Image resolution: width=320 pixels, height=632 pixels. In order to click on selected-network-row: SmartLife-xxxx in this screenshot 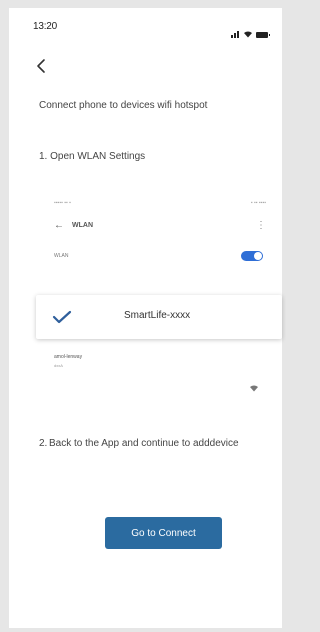, I will do `click(159, 317)`.